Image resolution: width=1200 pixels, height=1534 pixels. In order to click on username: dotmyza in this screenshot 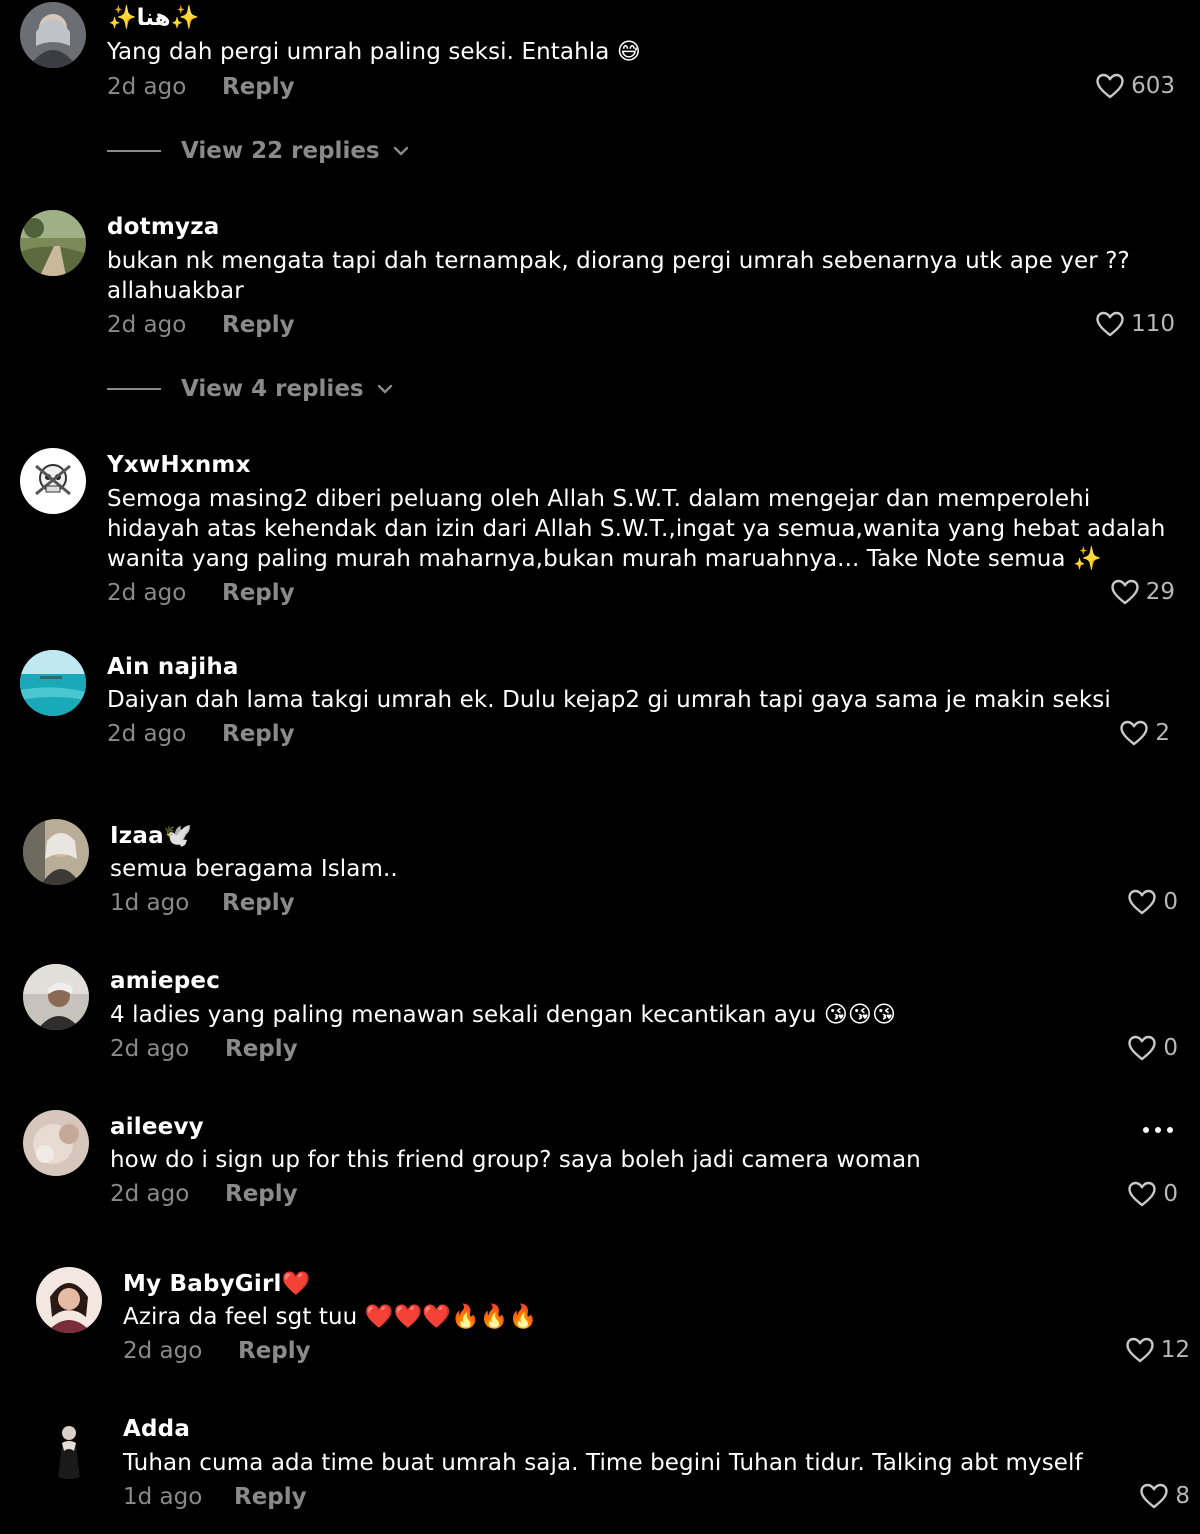, I will do `click(163, 227)`.